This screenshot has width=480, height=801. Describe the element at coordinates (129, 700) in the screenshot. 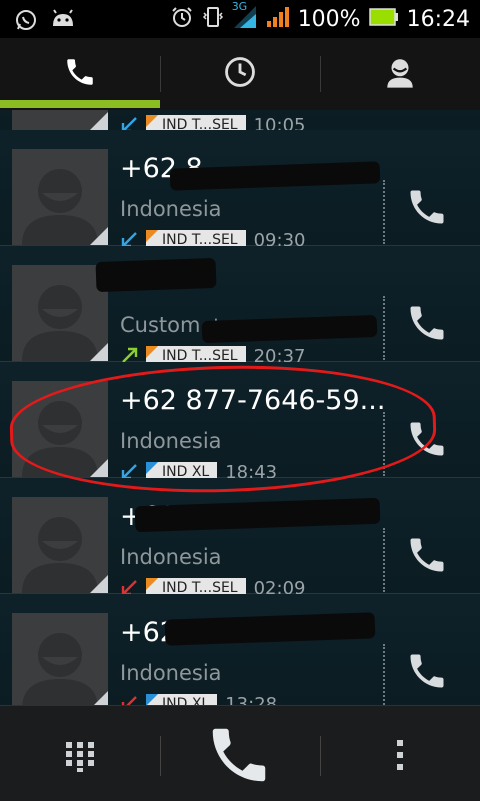

I see `missed-call-icon` at that location.